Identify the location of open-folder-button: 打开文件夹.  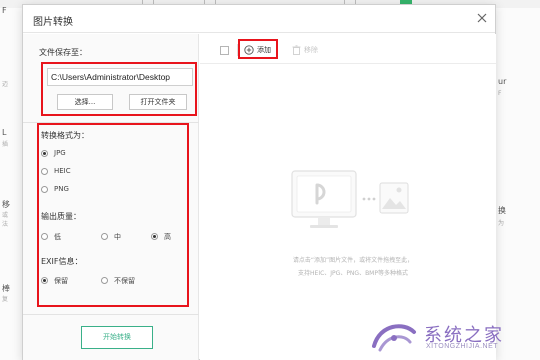
(158, 102).